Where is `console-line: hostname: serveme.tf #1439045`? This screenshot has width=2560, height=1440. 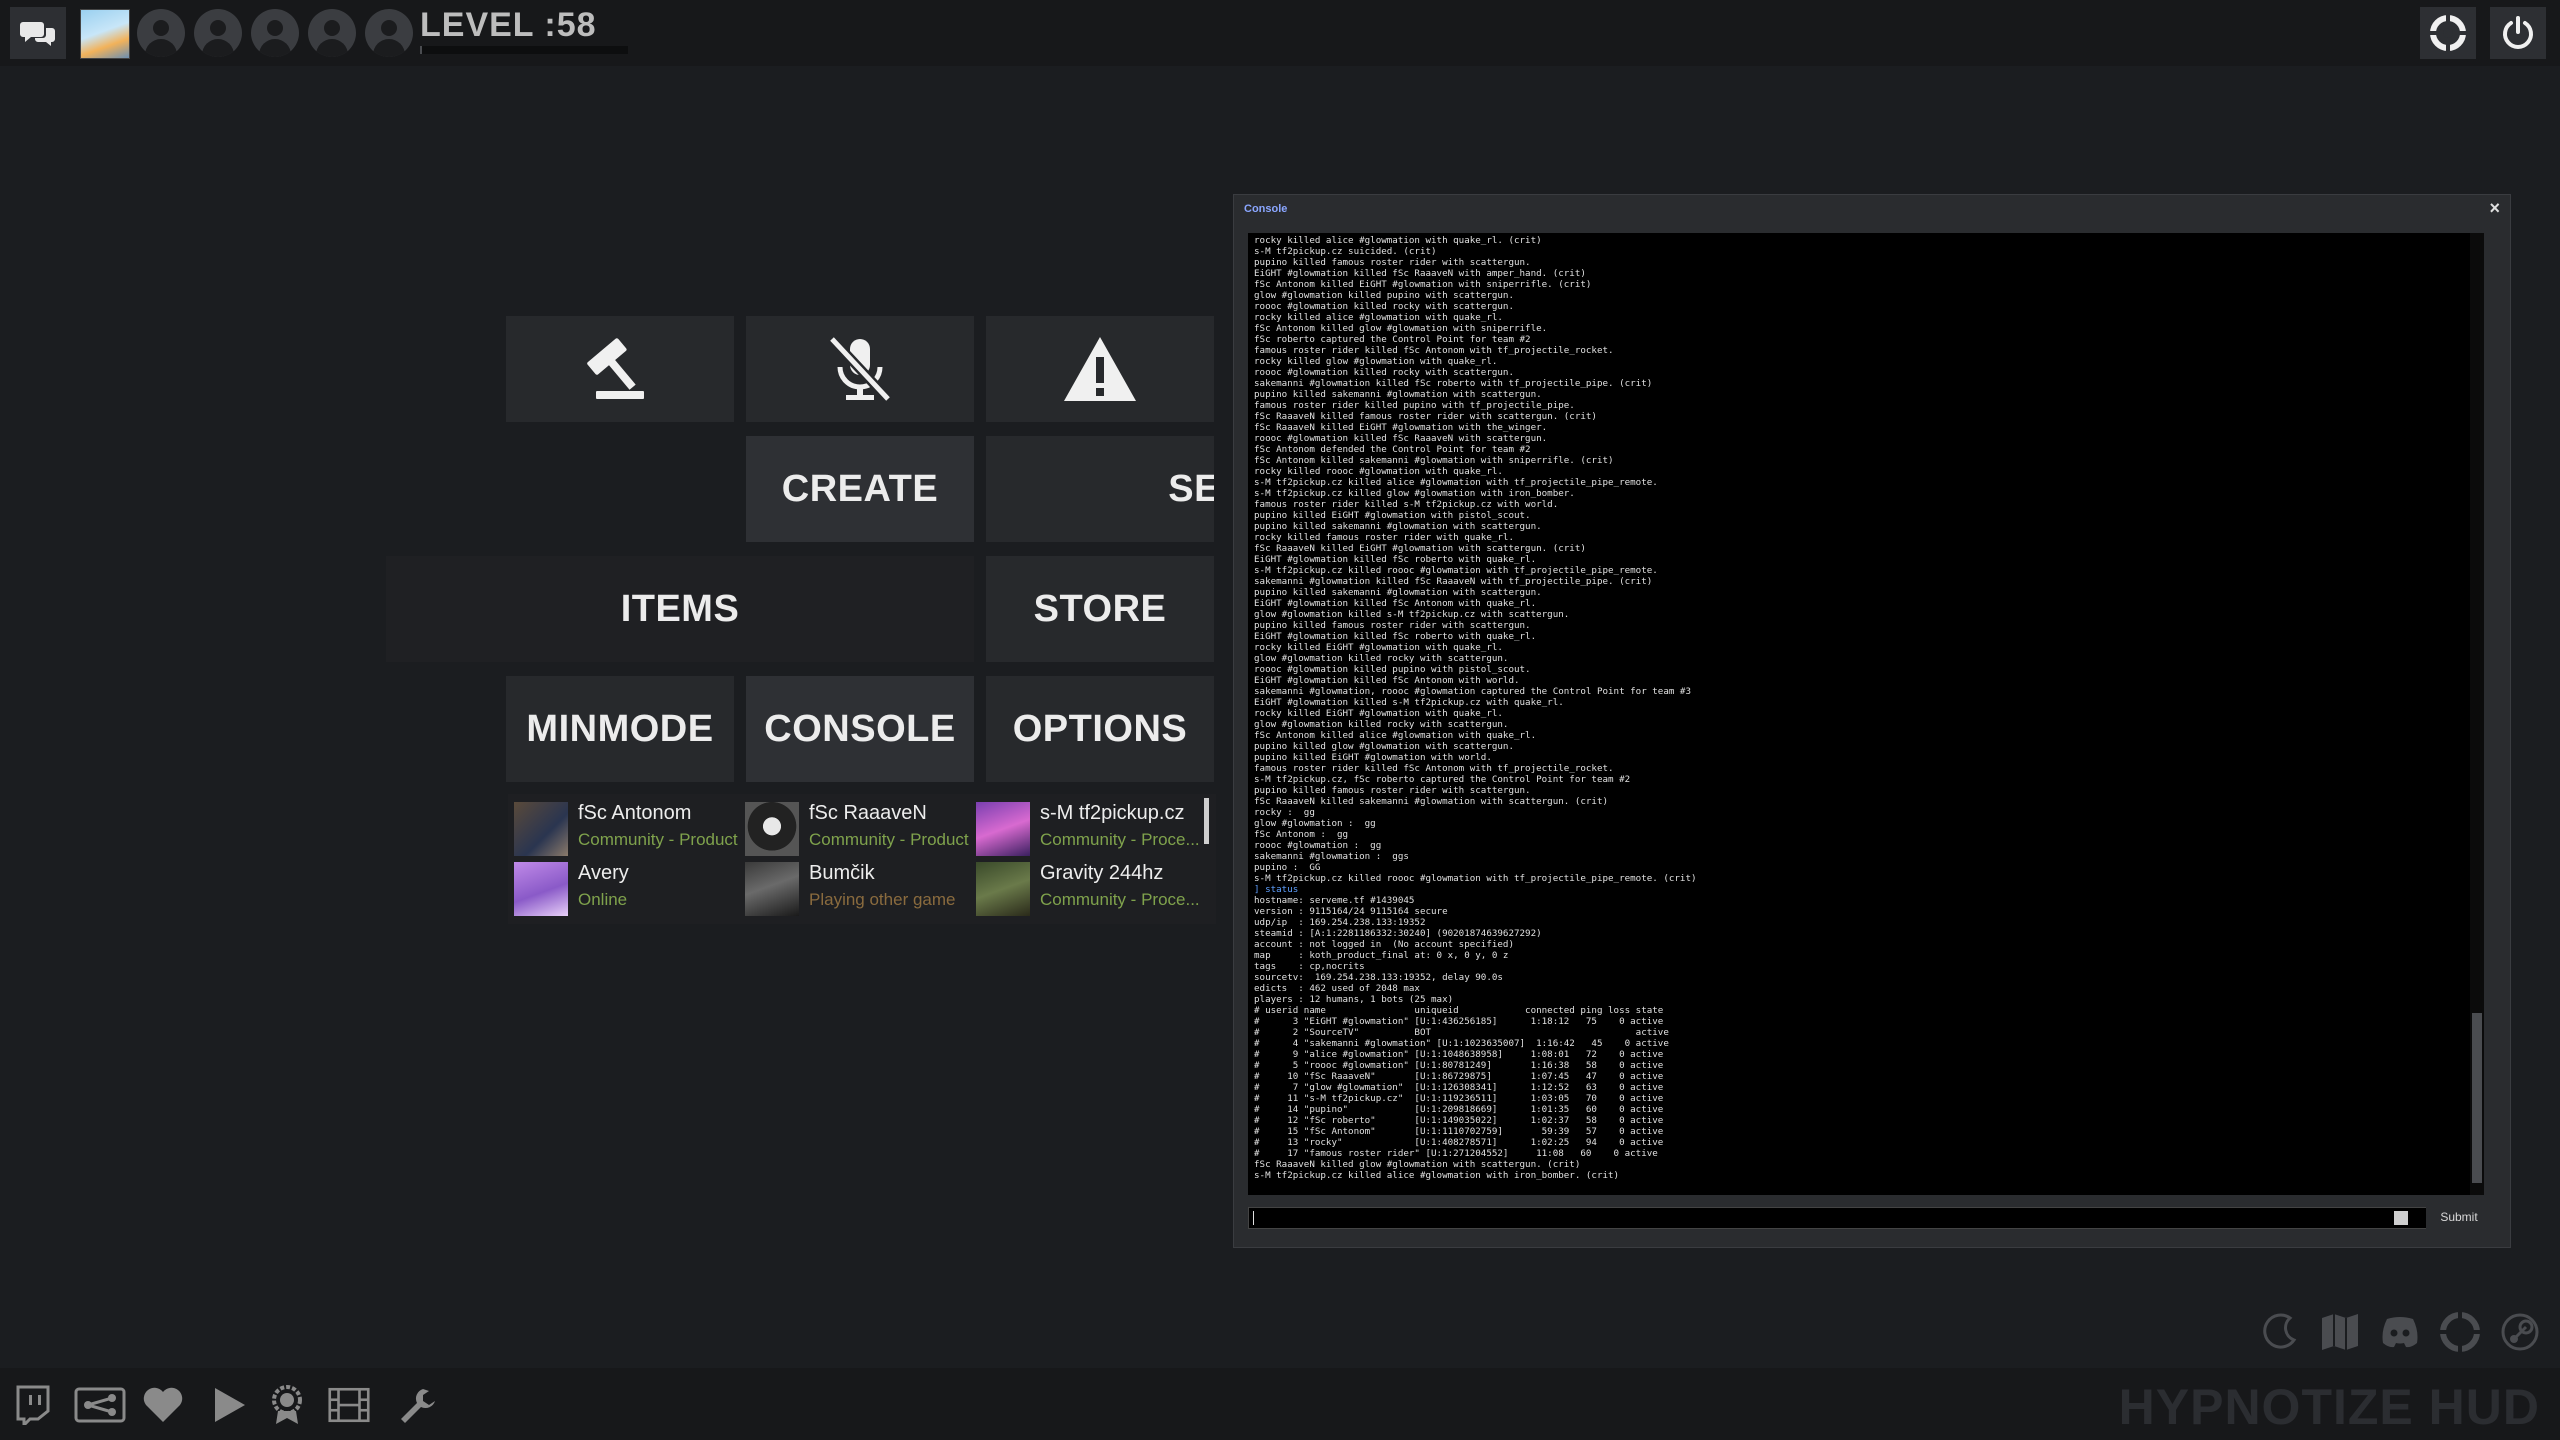 console-line: hostname: serveme.tf #1439045 is located at coordinates (1334, 900).